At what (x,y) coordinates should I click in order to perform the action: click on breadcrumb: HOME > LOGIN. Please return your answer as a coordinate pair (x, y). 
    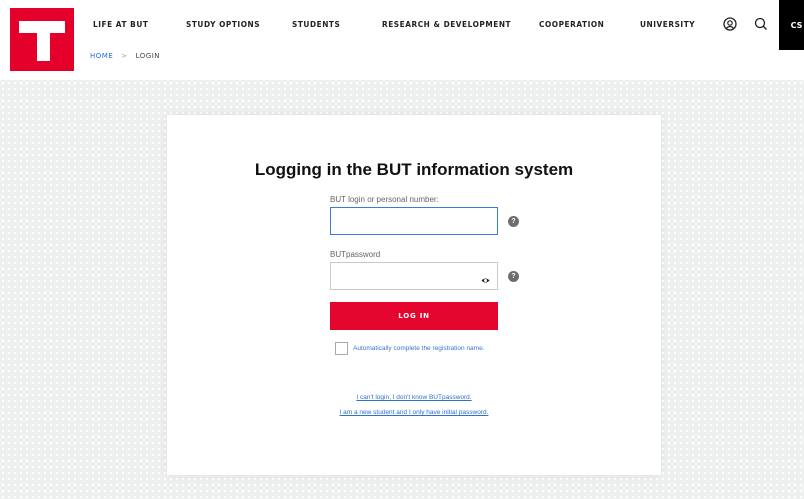
    Looking at the image, I should click on (125, 56).